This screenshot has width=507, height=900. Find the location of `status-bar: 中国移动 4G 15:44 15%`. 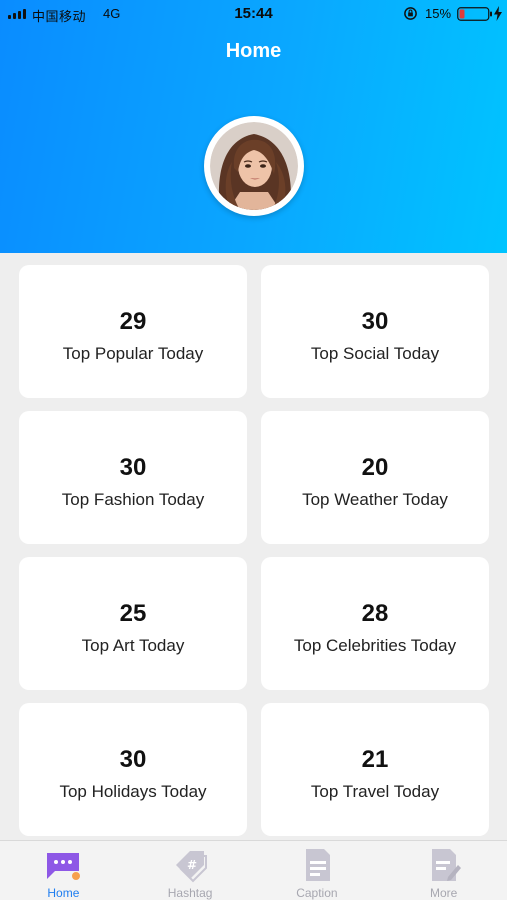

status-bar: 中国移动 4G 15:44 15% is located at coordinates (253, 14).